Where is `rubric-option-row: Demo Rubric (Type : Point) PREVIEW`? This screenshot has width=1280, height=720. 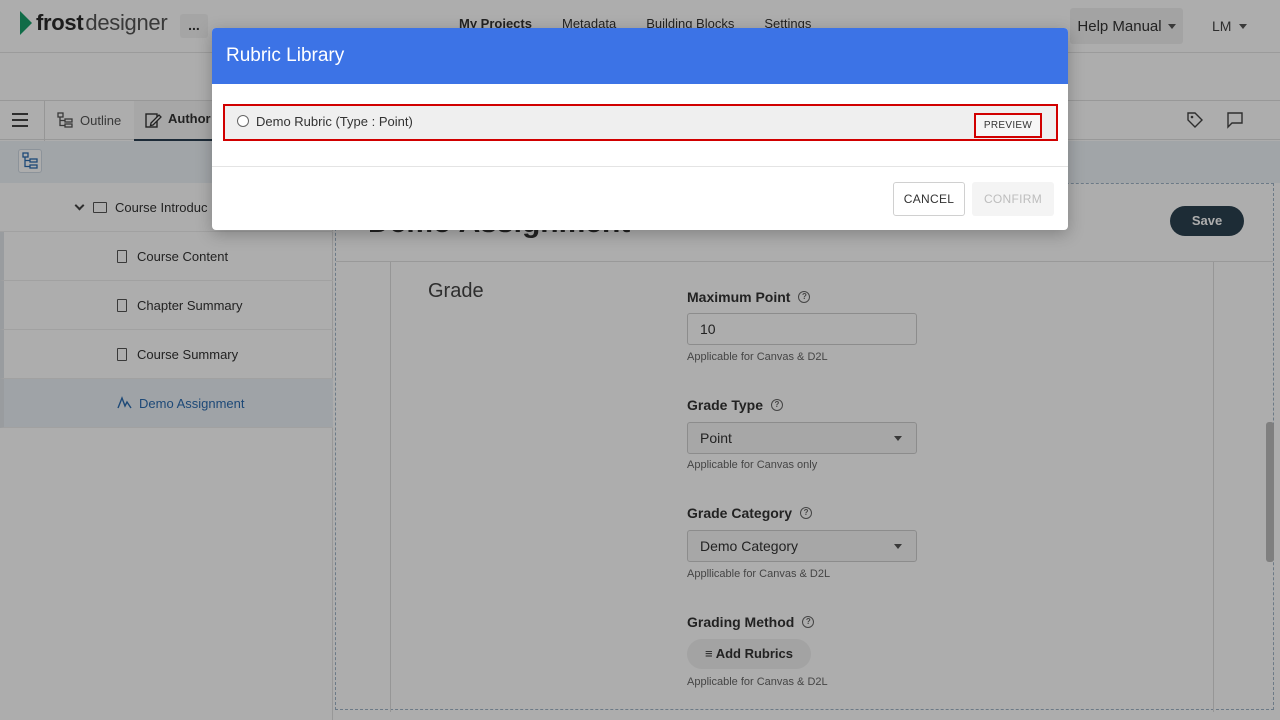
rubric-option-row: Demo Rubric (Type : Point) PREVIEW is located at coordinates (640, 122).